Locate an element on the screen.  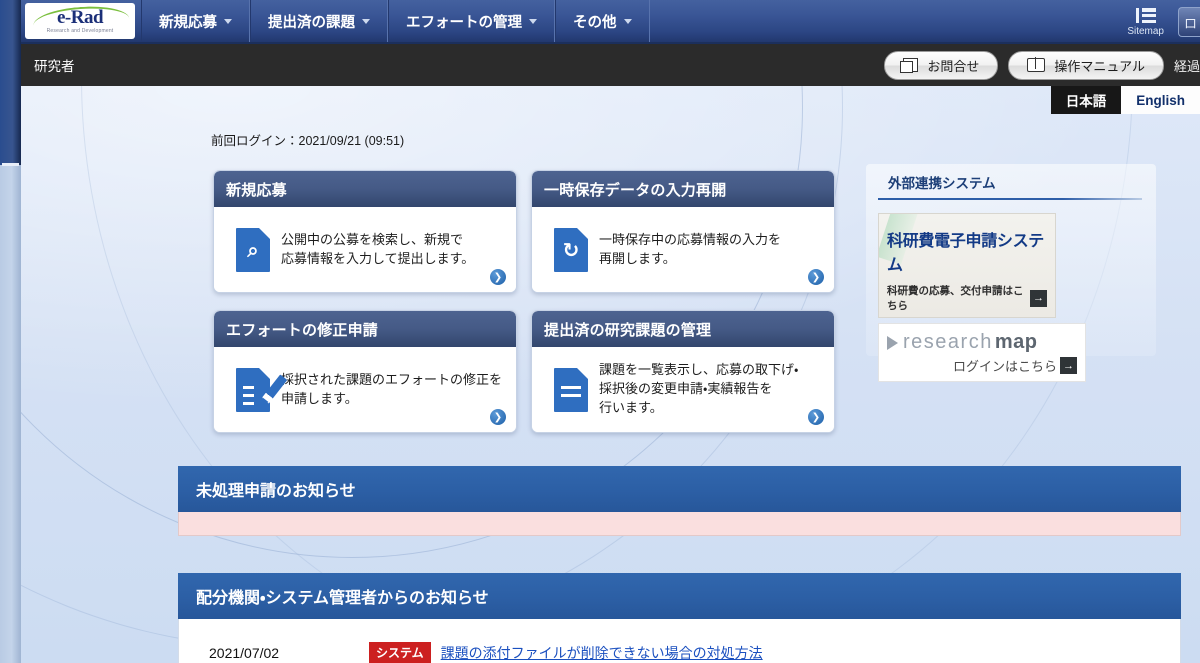
language-tabs: 日本語 English is located at coordinates (1125, 100).